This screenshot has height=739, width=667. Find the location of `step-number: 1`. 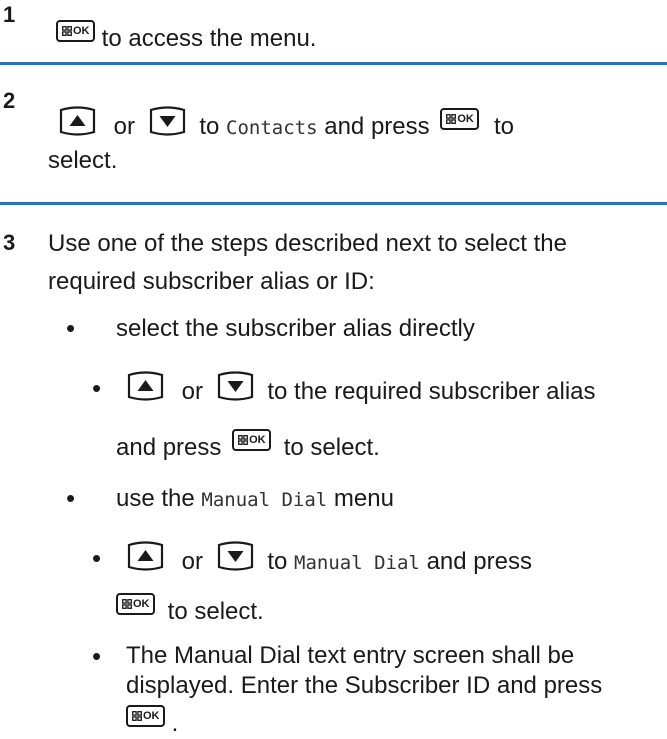

step-number: 1 is located at coordinates (9, 14).